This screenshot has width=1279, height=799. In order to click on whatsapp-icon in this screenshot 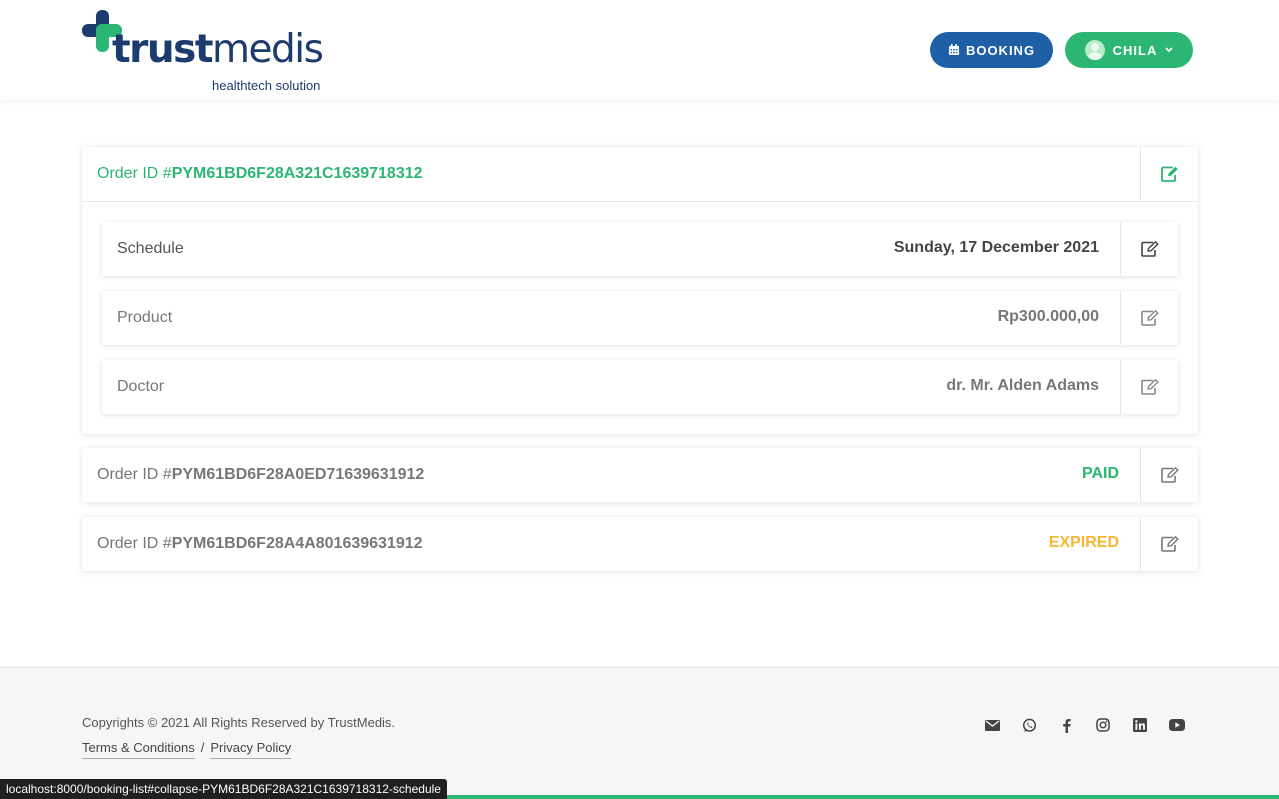, I will do `click(1029, 725)`.